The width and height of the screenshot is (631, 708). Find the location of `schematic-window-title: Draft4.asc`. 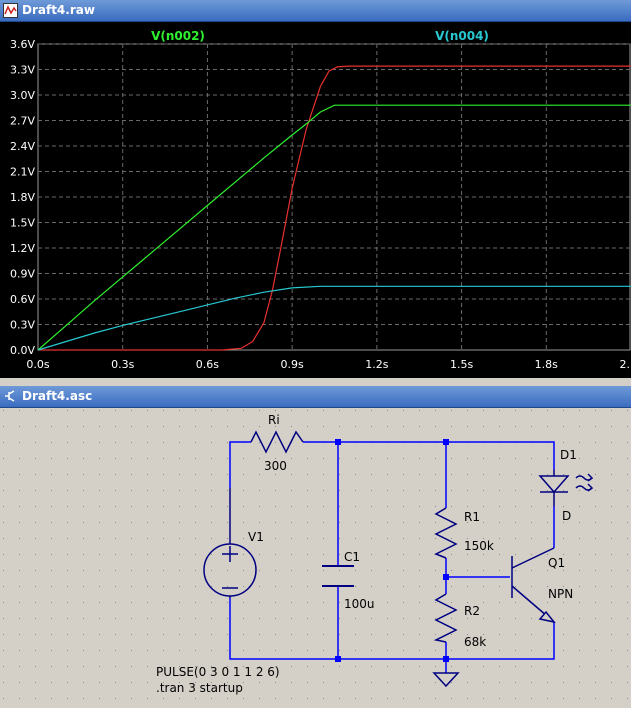

schematic-window-title: Draft4.asc is located at coordinates (57, 396).